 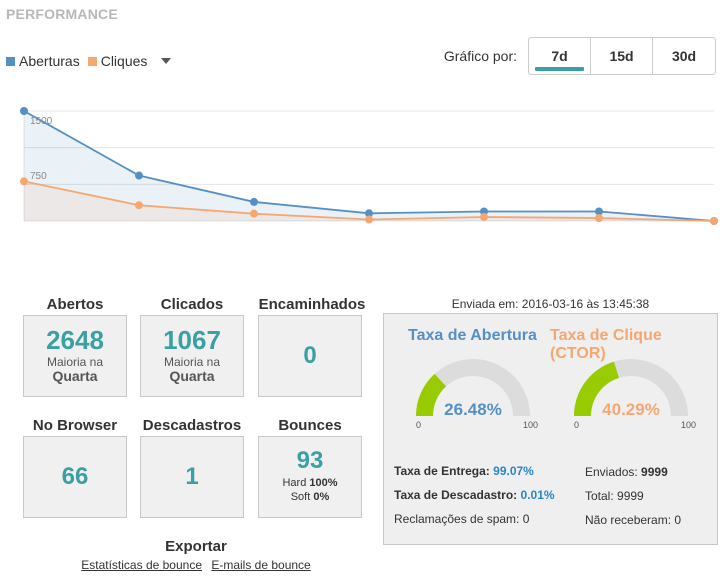 I want to click on not-received-label: Não receberam:, so click(x=628, y=520).